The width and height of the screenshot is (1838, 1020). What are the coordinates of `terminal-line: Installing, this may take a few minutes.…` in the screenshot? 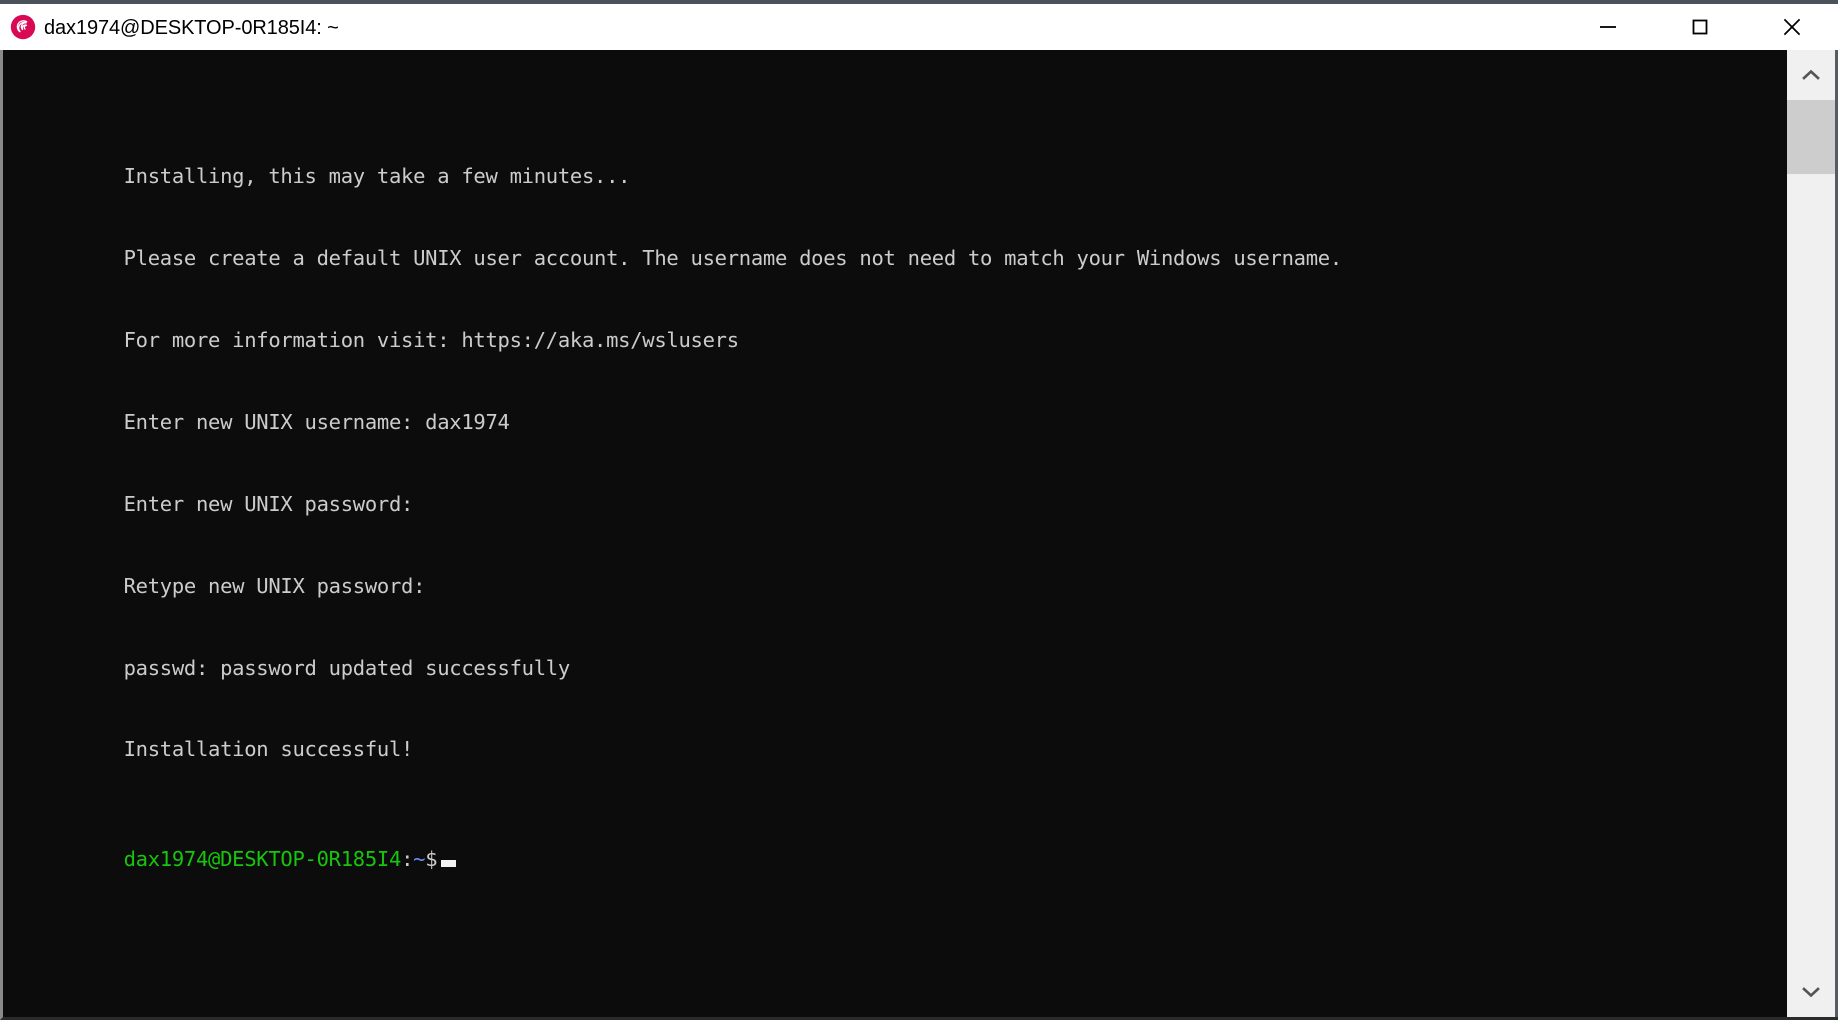 It's located at (895, 162).